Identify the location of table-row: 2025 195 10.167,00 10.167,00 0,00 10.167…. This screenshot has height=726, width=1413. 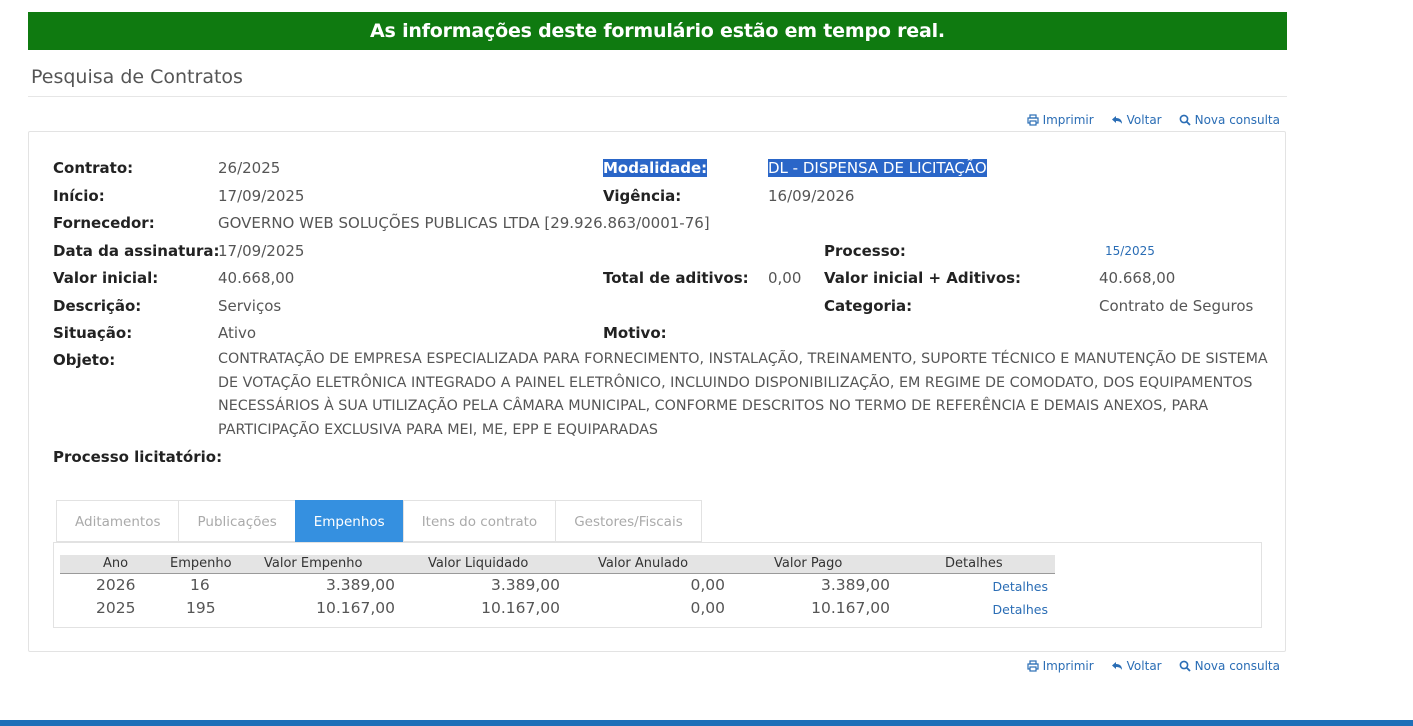
(557, 610).